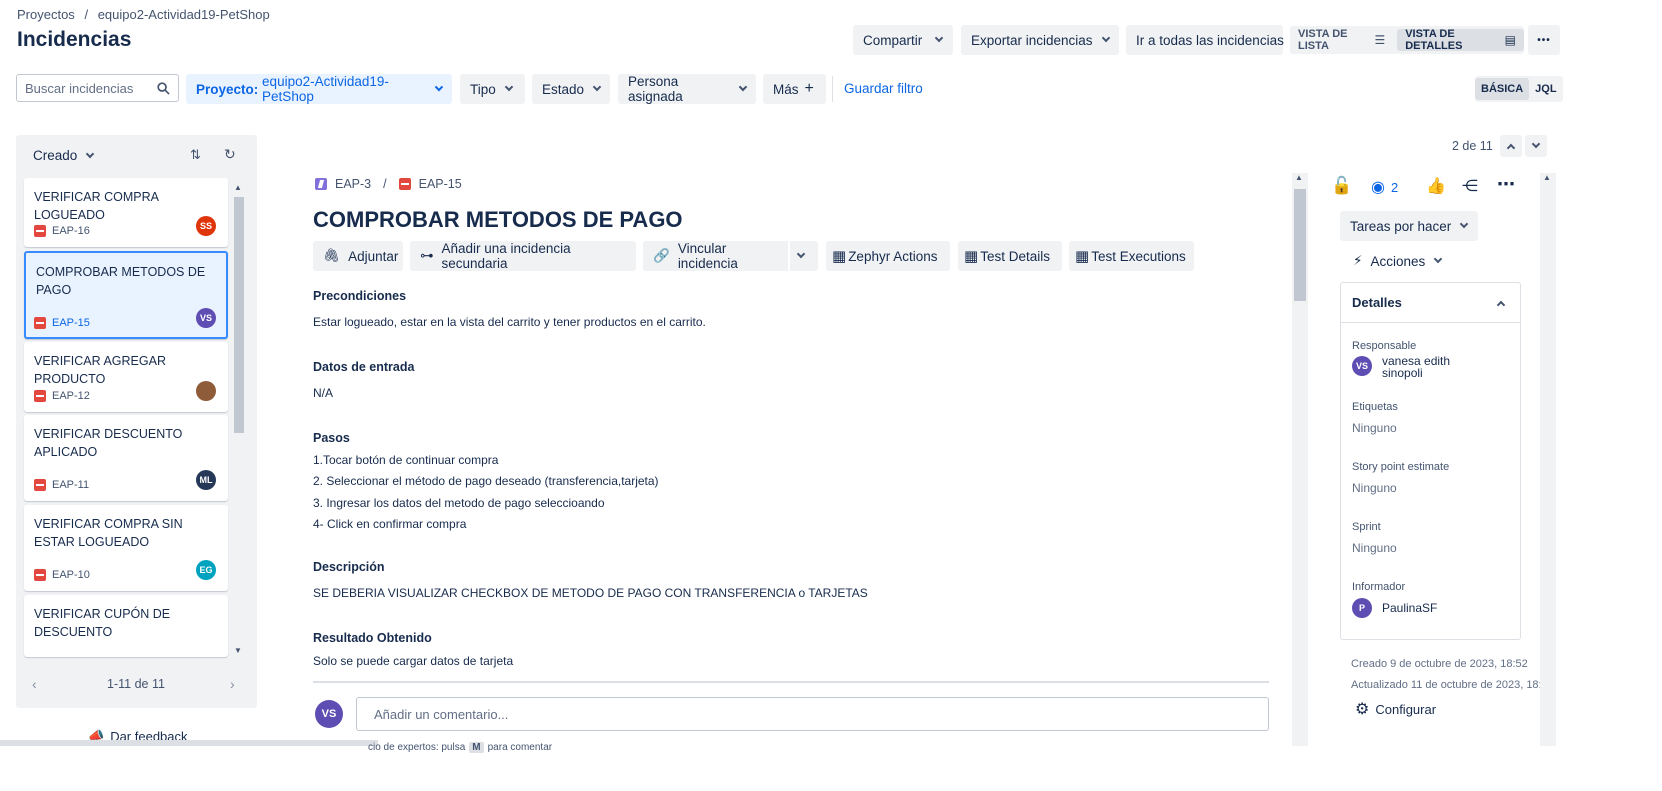 This screenshot has width=1662, height=791. Describe the element at coordinates (1430, 367) in the screenshot. I see `assignee-name: vanesa edith sinopoli` at that location.